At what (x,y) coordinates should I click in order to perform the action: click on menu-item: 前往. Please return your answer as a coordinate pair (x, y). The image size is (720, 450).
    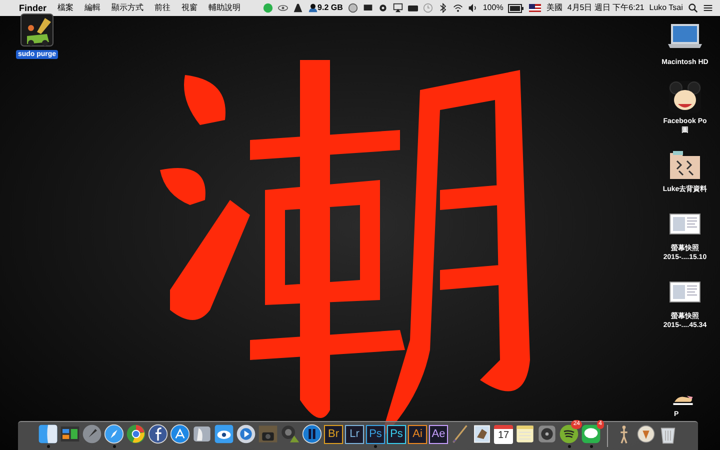
    Looking at the image, I should click on (162, 8).